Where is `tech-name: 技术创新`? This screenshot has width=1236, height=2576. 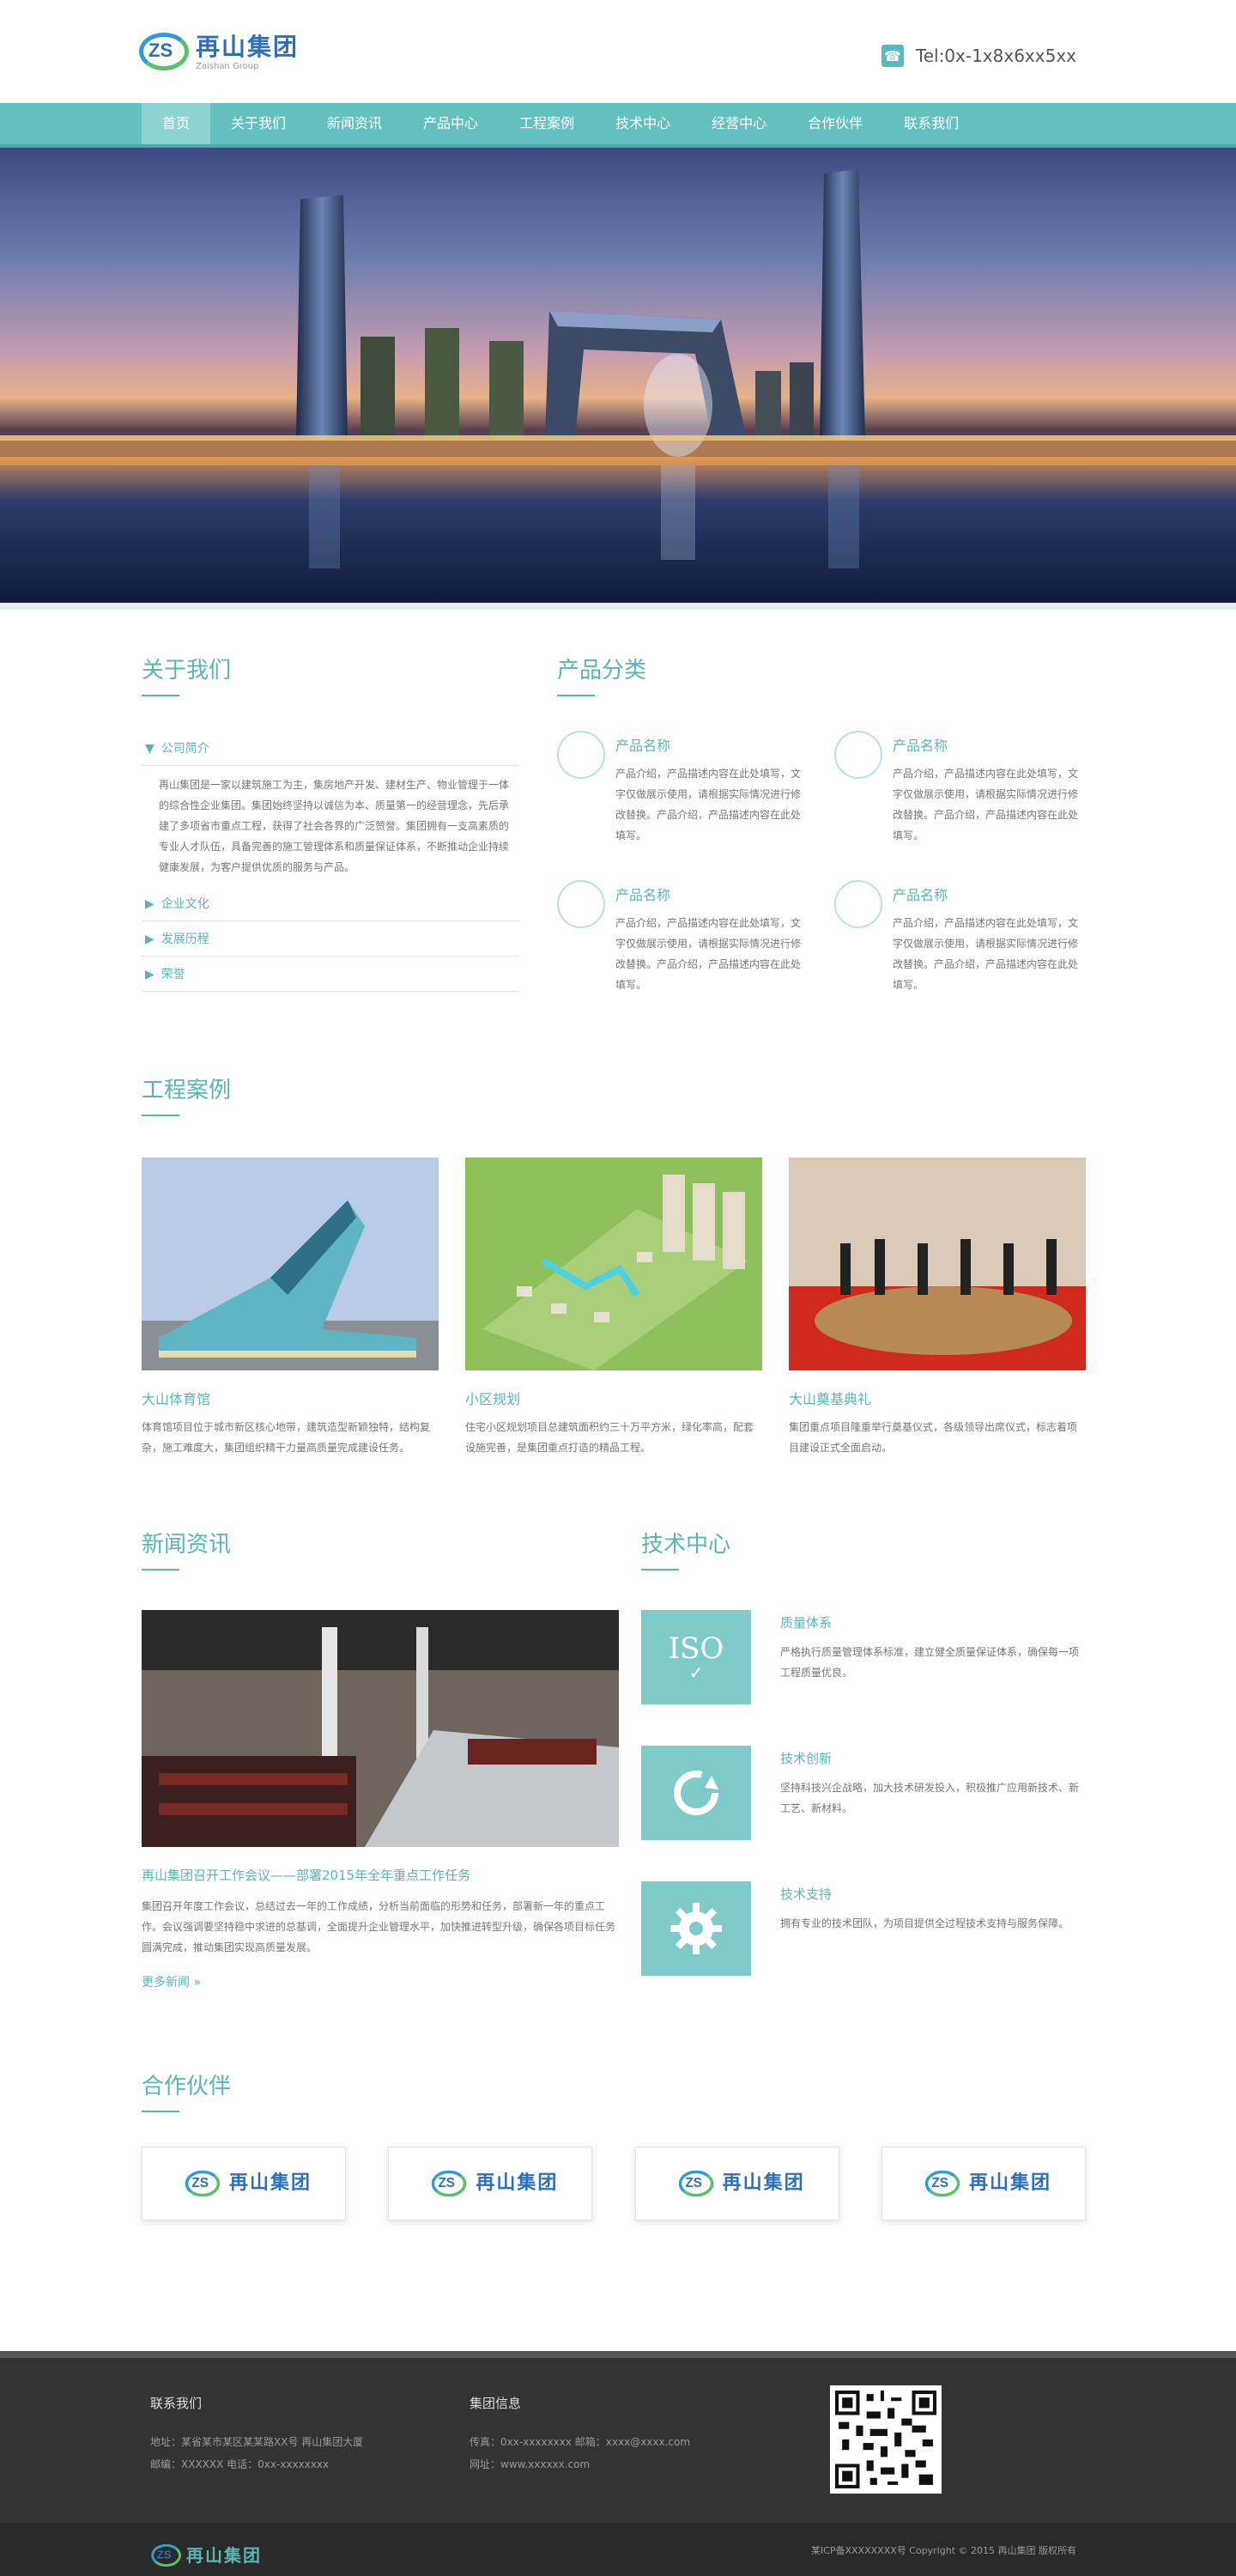
tech-name: 技术创新 is located at coordinates (806, 1759).